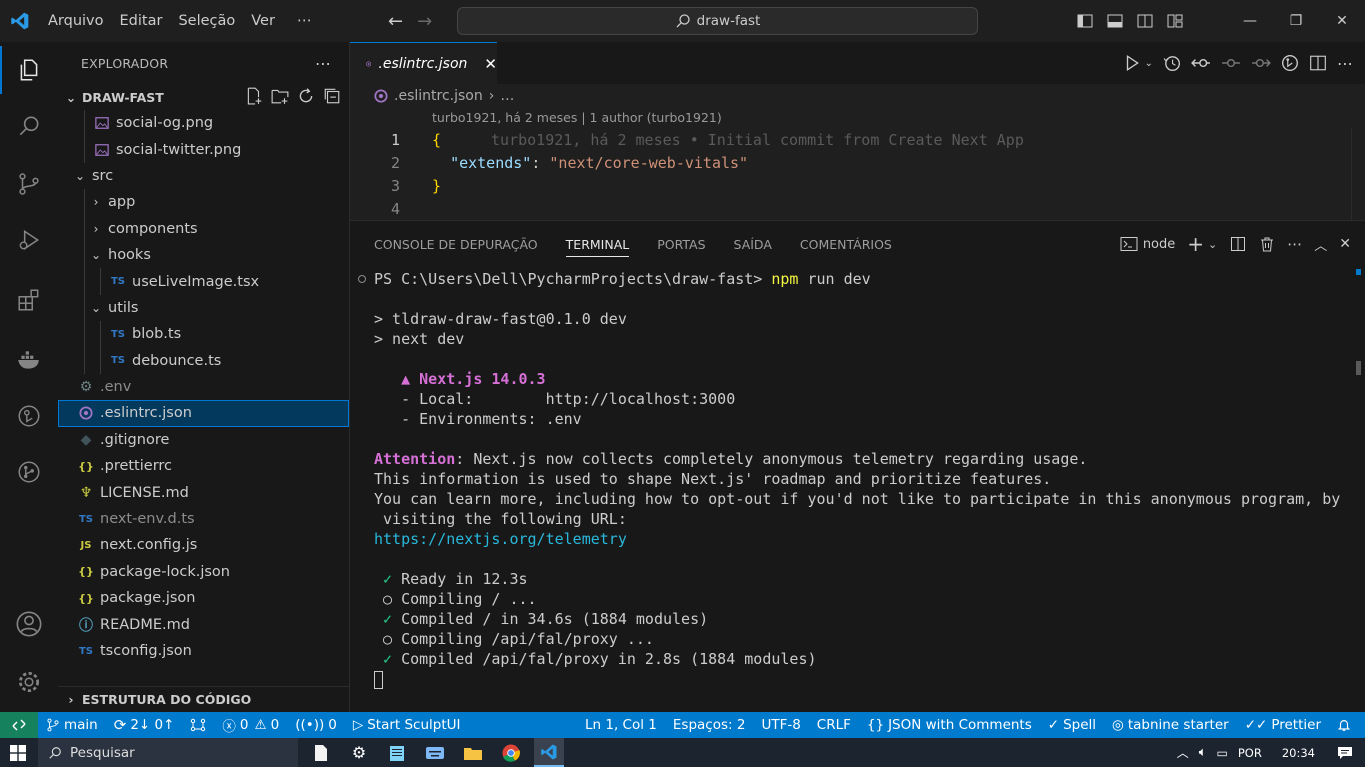 The image size is (1365, 767). What do you see at coordinates (1261, 63) in the screenshot?
I see `next-change-icon` at bounding box center [1261, 63].